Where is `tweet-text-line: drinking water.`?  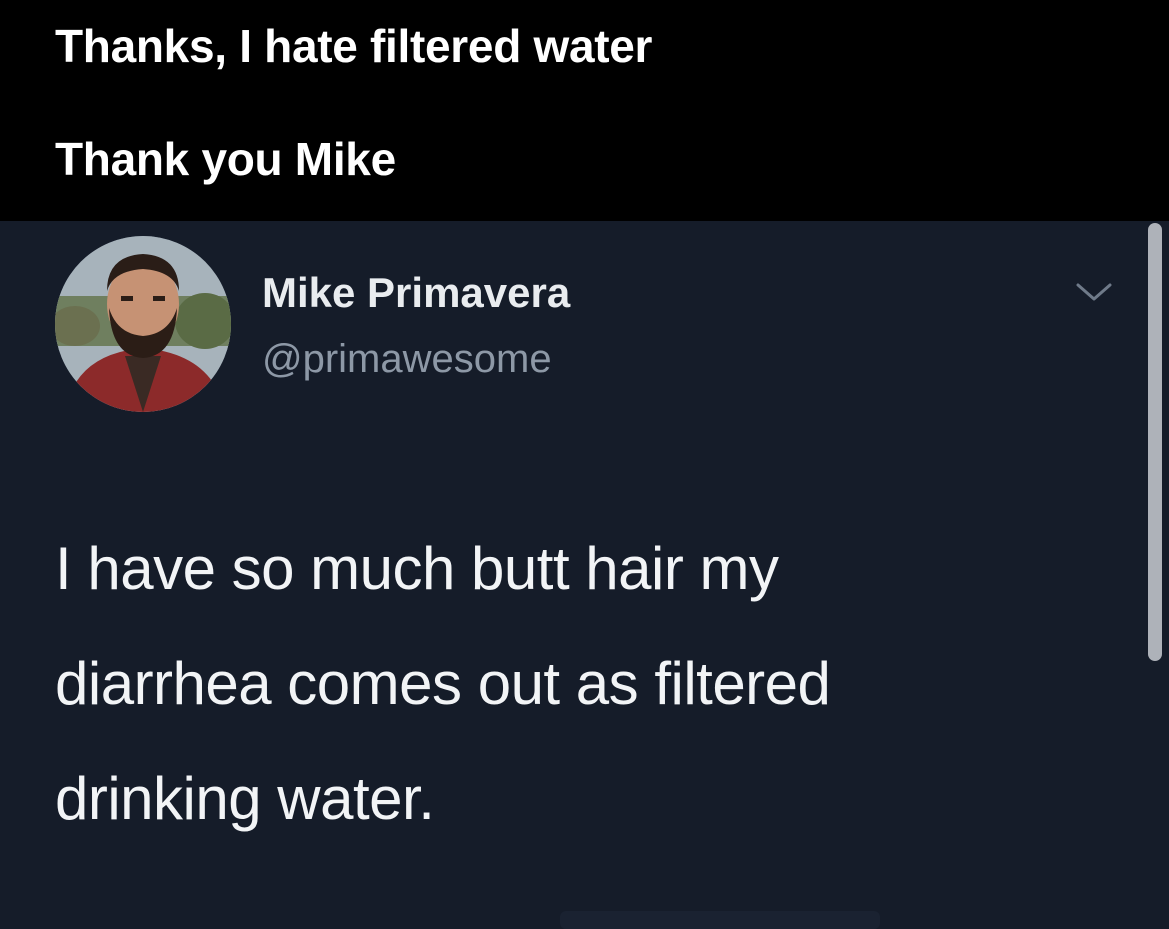 tweet-text-line: drinking water. is located at coordinates (245, 798).